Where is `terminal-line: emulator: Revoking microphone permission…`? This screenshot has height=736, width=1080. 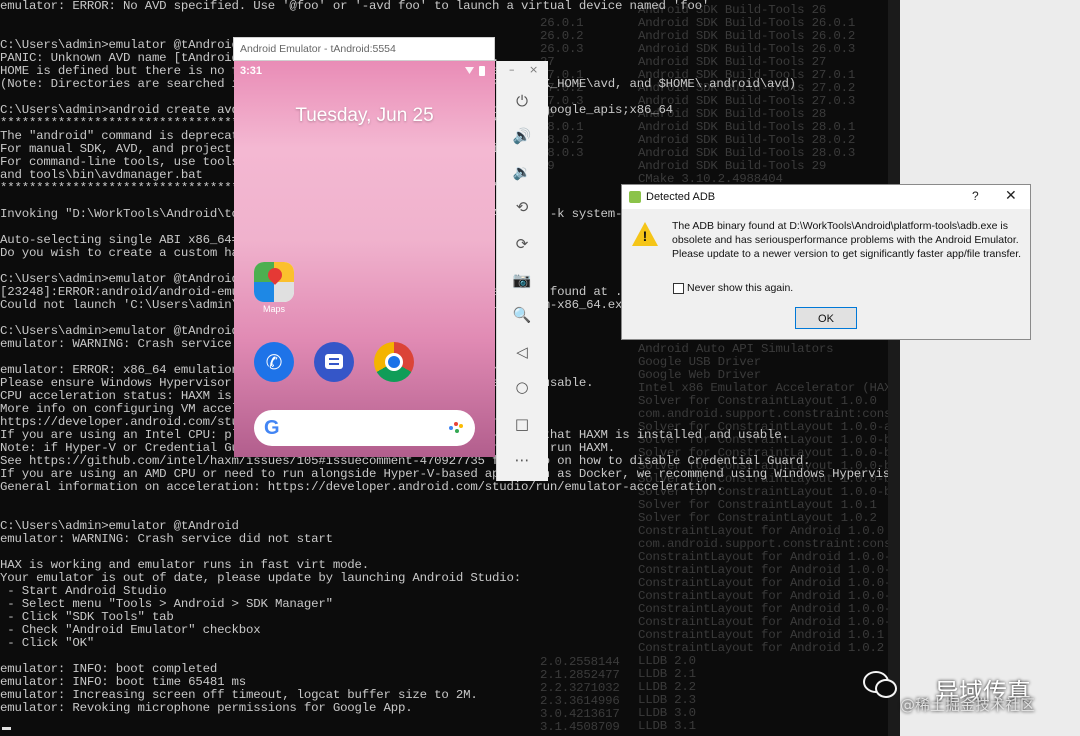
terminal-line: emulator: Revoking microphone permission… is located at coordinates (206, 708).